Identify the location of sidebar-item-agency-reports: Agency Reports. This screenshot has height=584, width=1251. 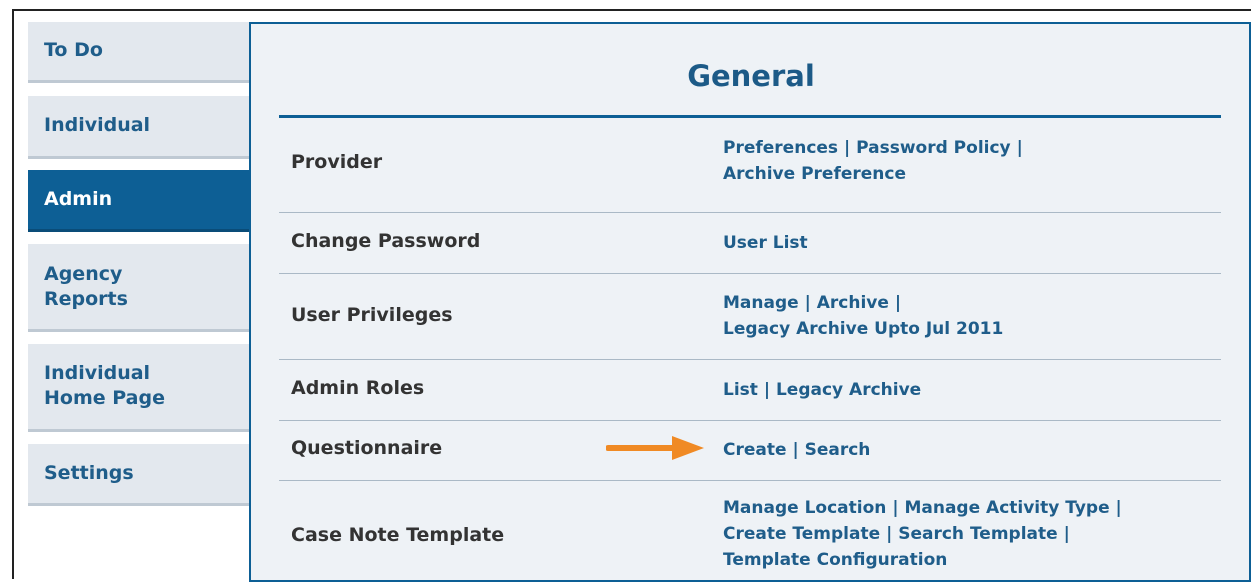
(138, 288).